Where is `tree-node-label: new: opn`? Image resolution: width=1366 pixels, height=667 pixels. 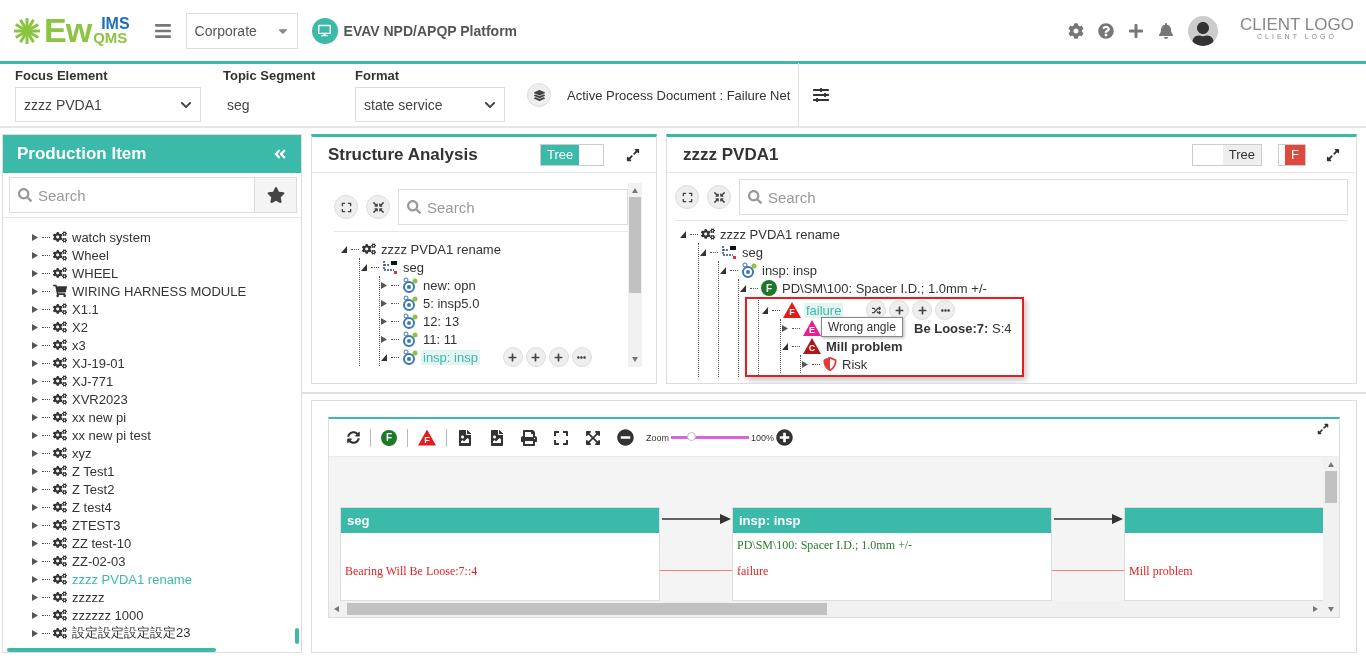 tree-node-label: new: opn is located at coordinates (449, 285).